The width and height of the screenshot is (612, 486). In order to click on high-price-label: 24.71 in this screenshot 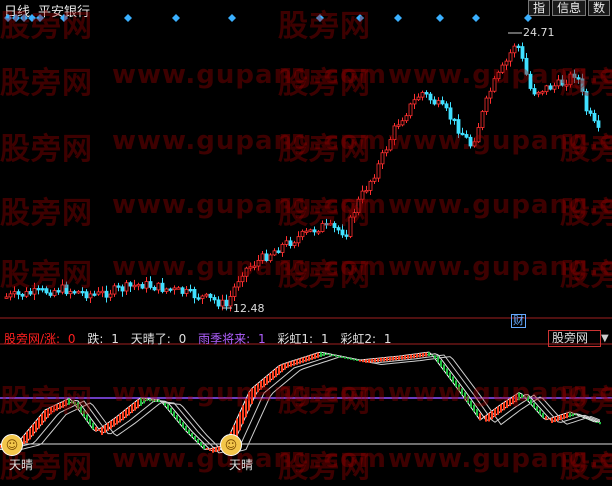, I will do `click(539, 32)`.